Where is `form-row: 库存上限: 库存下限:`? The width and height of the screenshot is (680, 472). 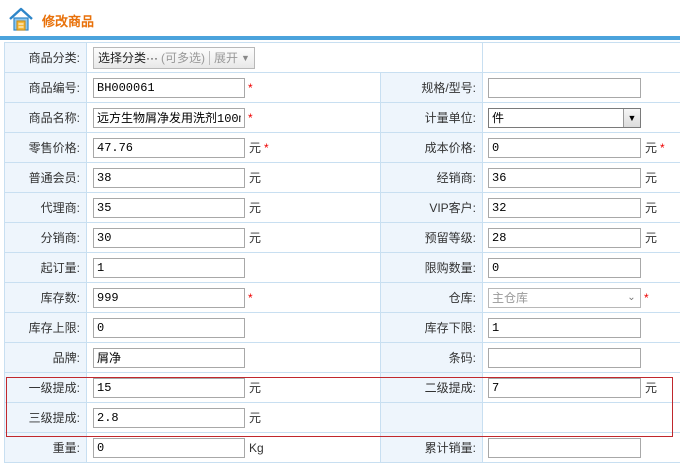
form-row: 库存上限: 库存下限: is located at coordinates (342, 327).